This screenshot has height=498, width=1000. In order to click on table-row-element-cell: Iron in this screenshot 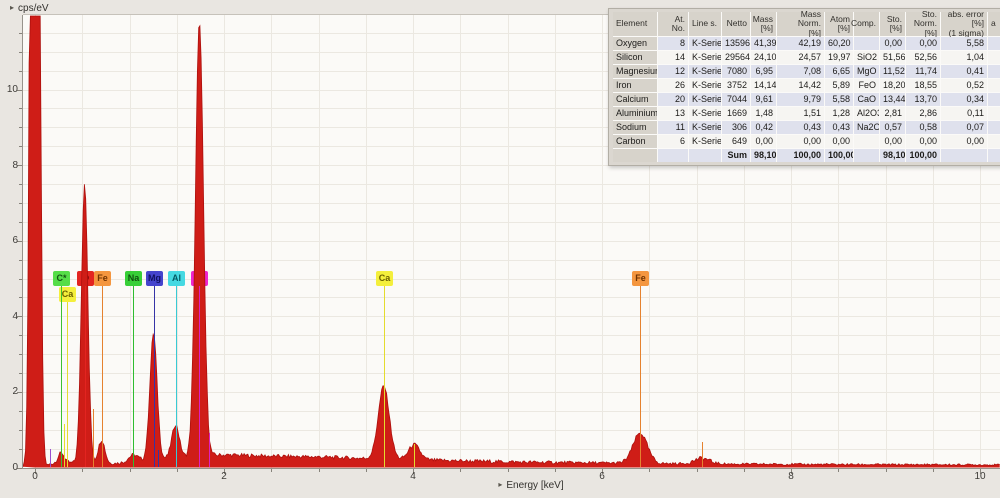, I will do `click(635, 85)`.